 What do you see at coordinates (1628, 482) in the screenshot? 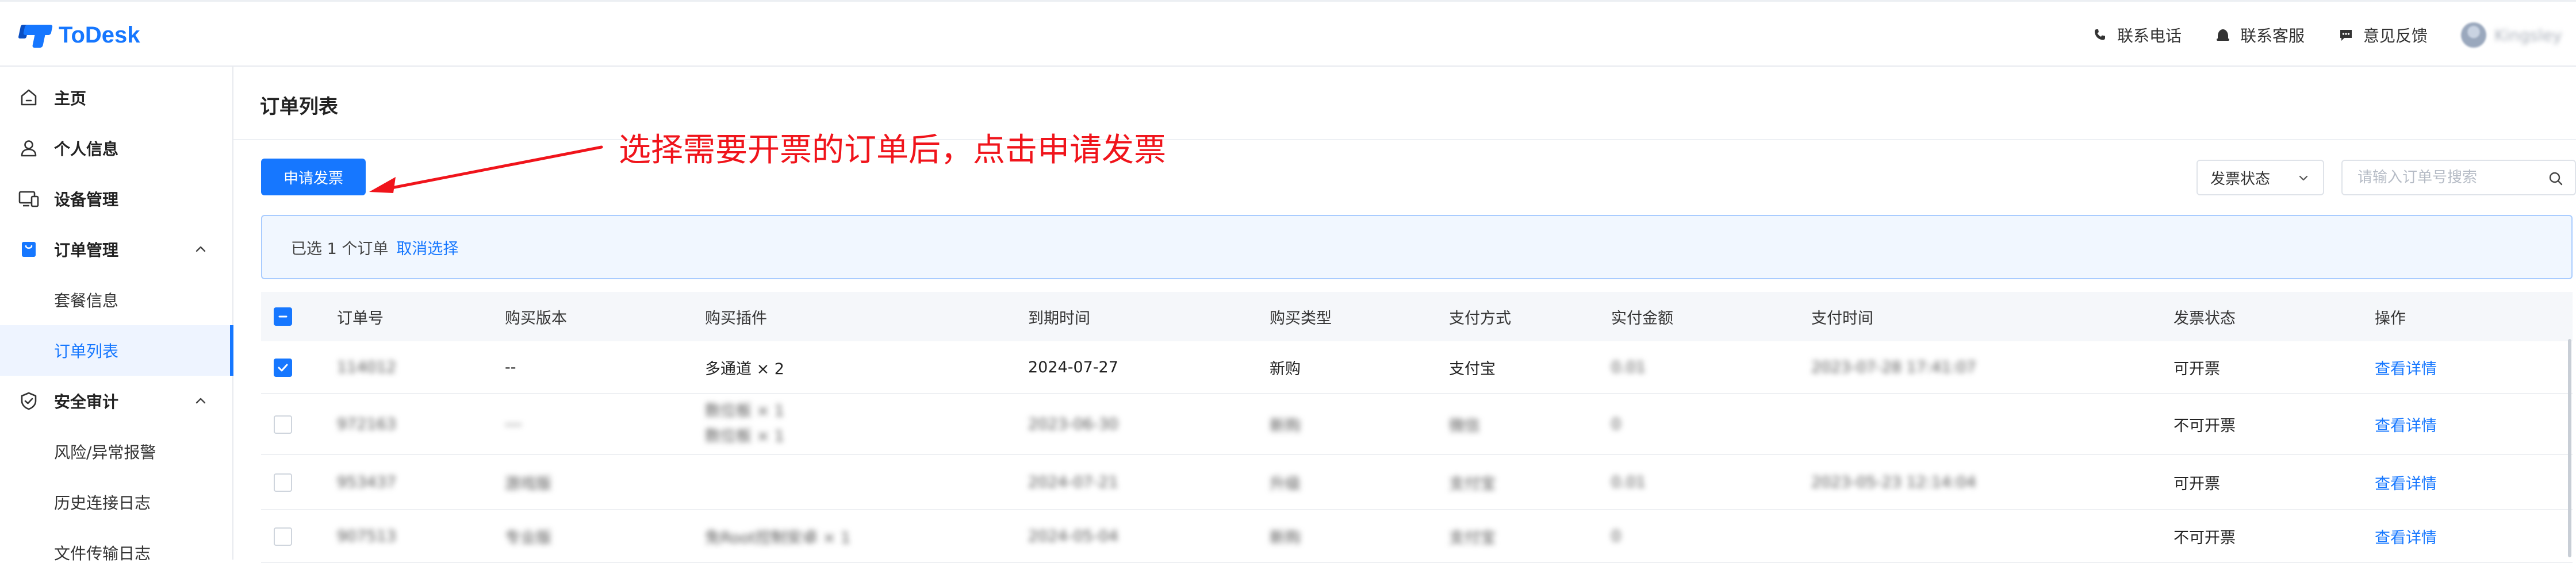
I see `paid-amount: 0.01` at bounding box center [1628, 482].